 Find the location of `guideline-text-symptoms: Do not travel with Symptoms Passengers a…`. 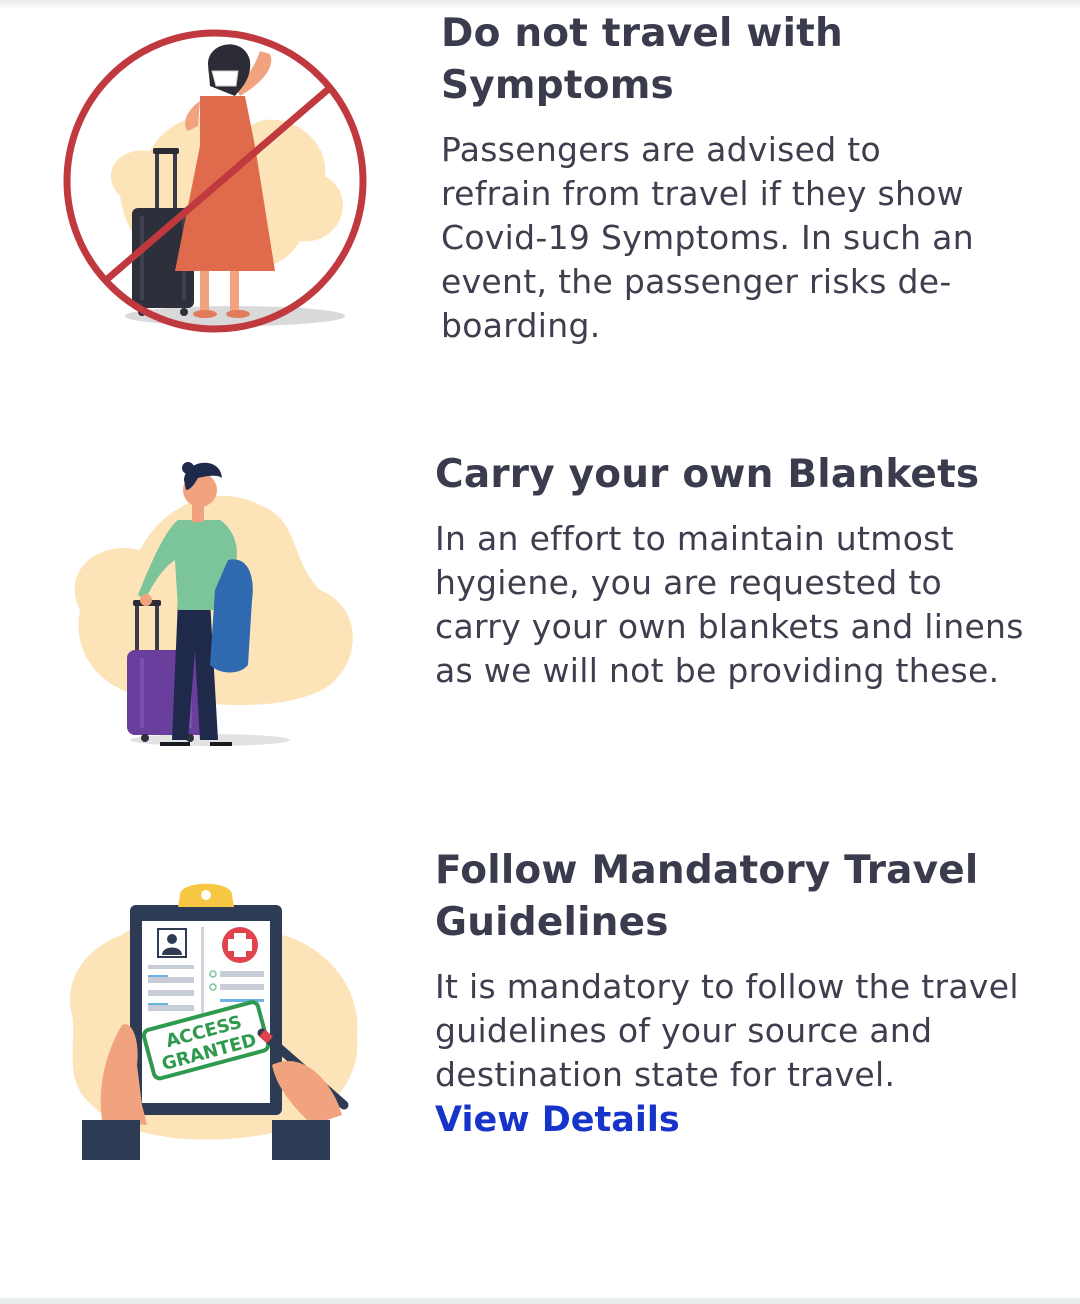

guideline-text-symptoms: Do not travel with Symptoms Passengers a… is located at coordinates (721, 178).